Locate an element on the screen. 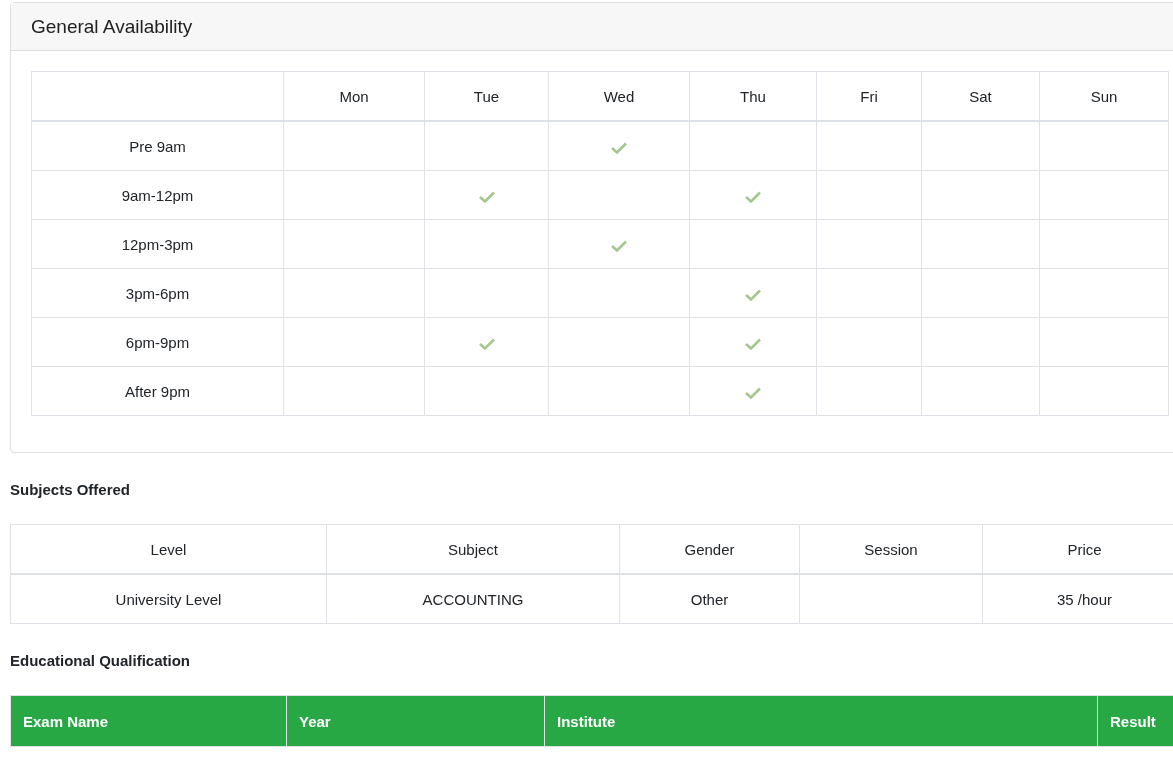 The width and height of the screenshot is (1173, 762). table-cell: Pre 9am is located at coordinates (157, 146).